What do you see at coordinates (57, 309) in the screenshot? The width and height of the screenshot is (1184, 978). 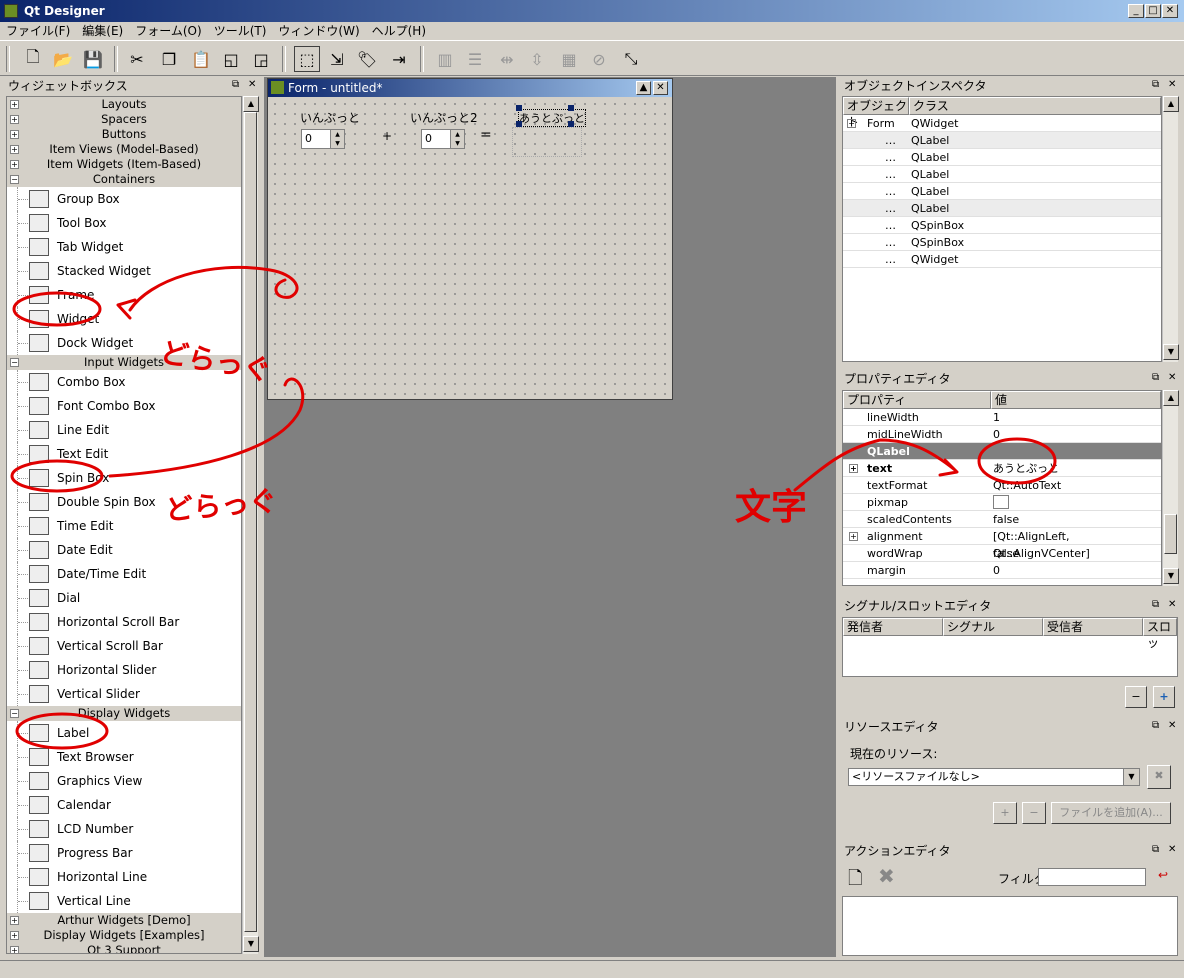 I see `circle-widget` at bounding box center [57, 309].